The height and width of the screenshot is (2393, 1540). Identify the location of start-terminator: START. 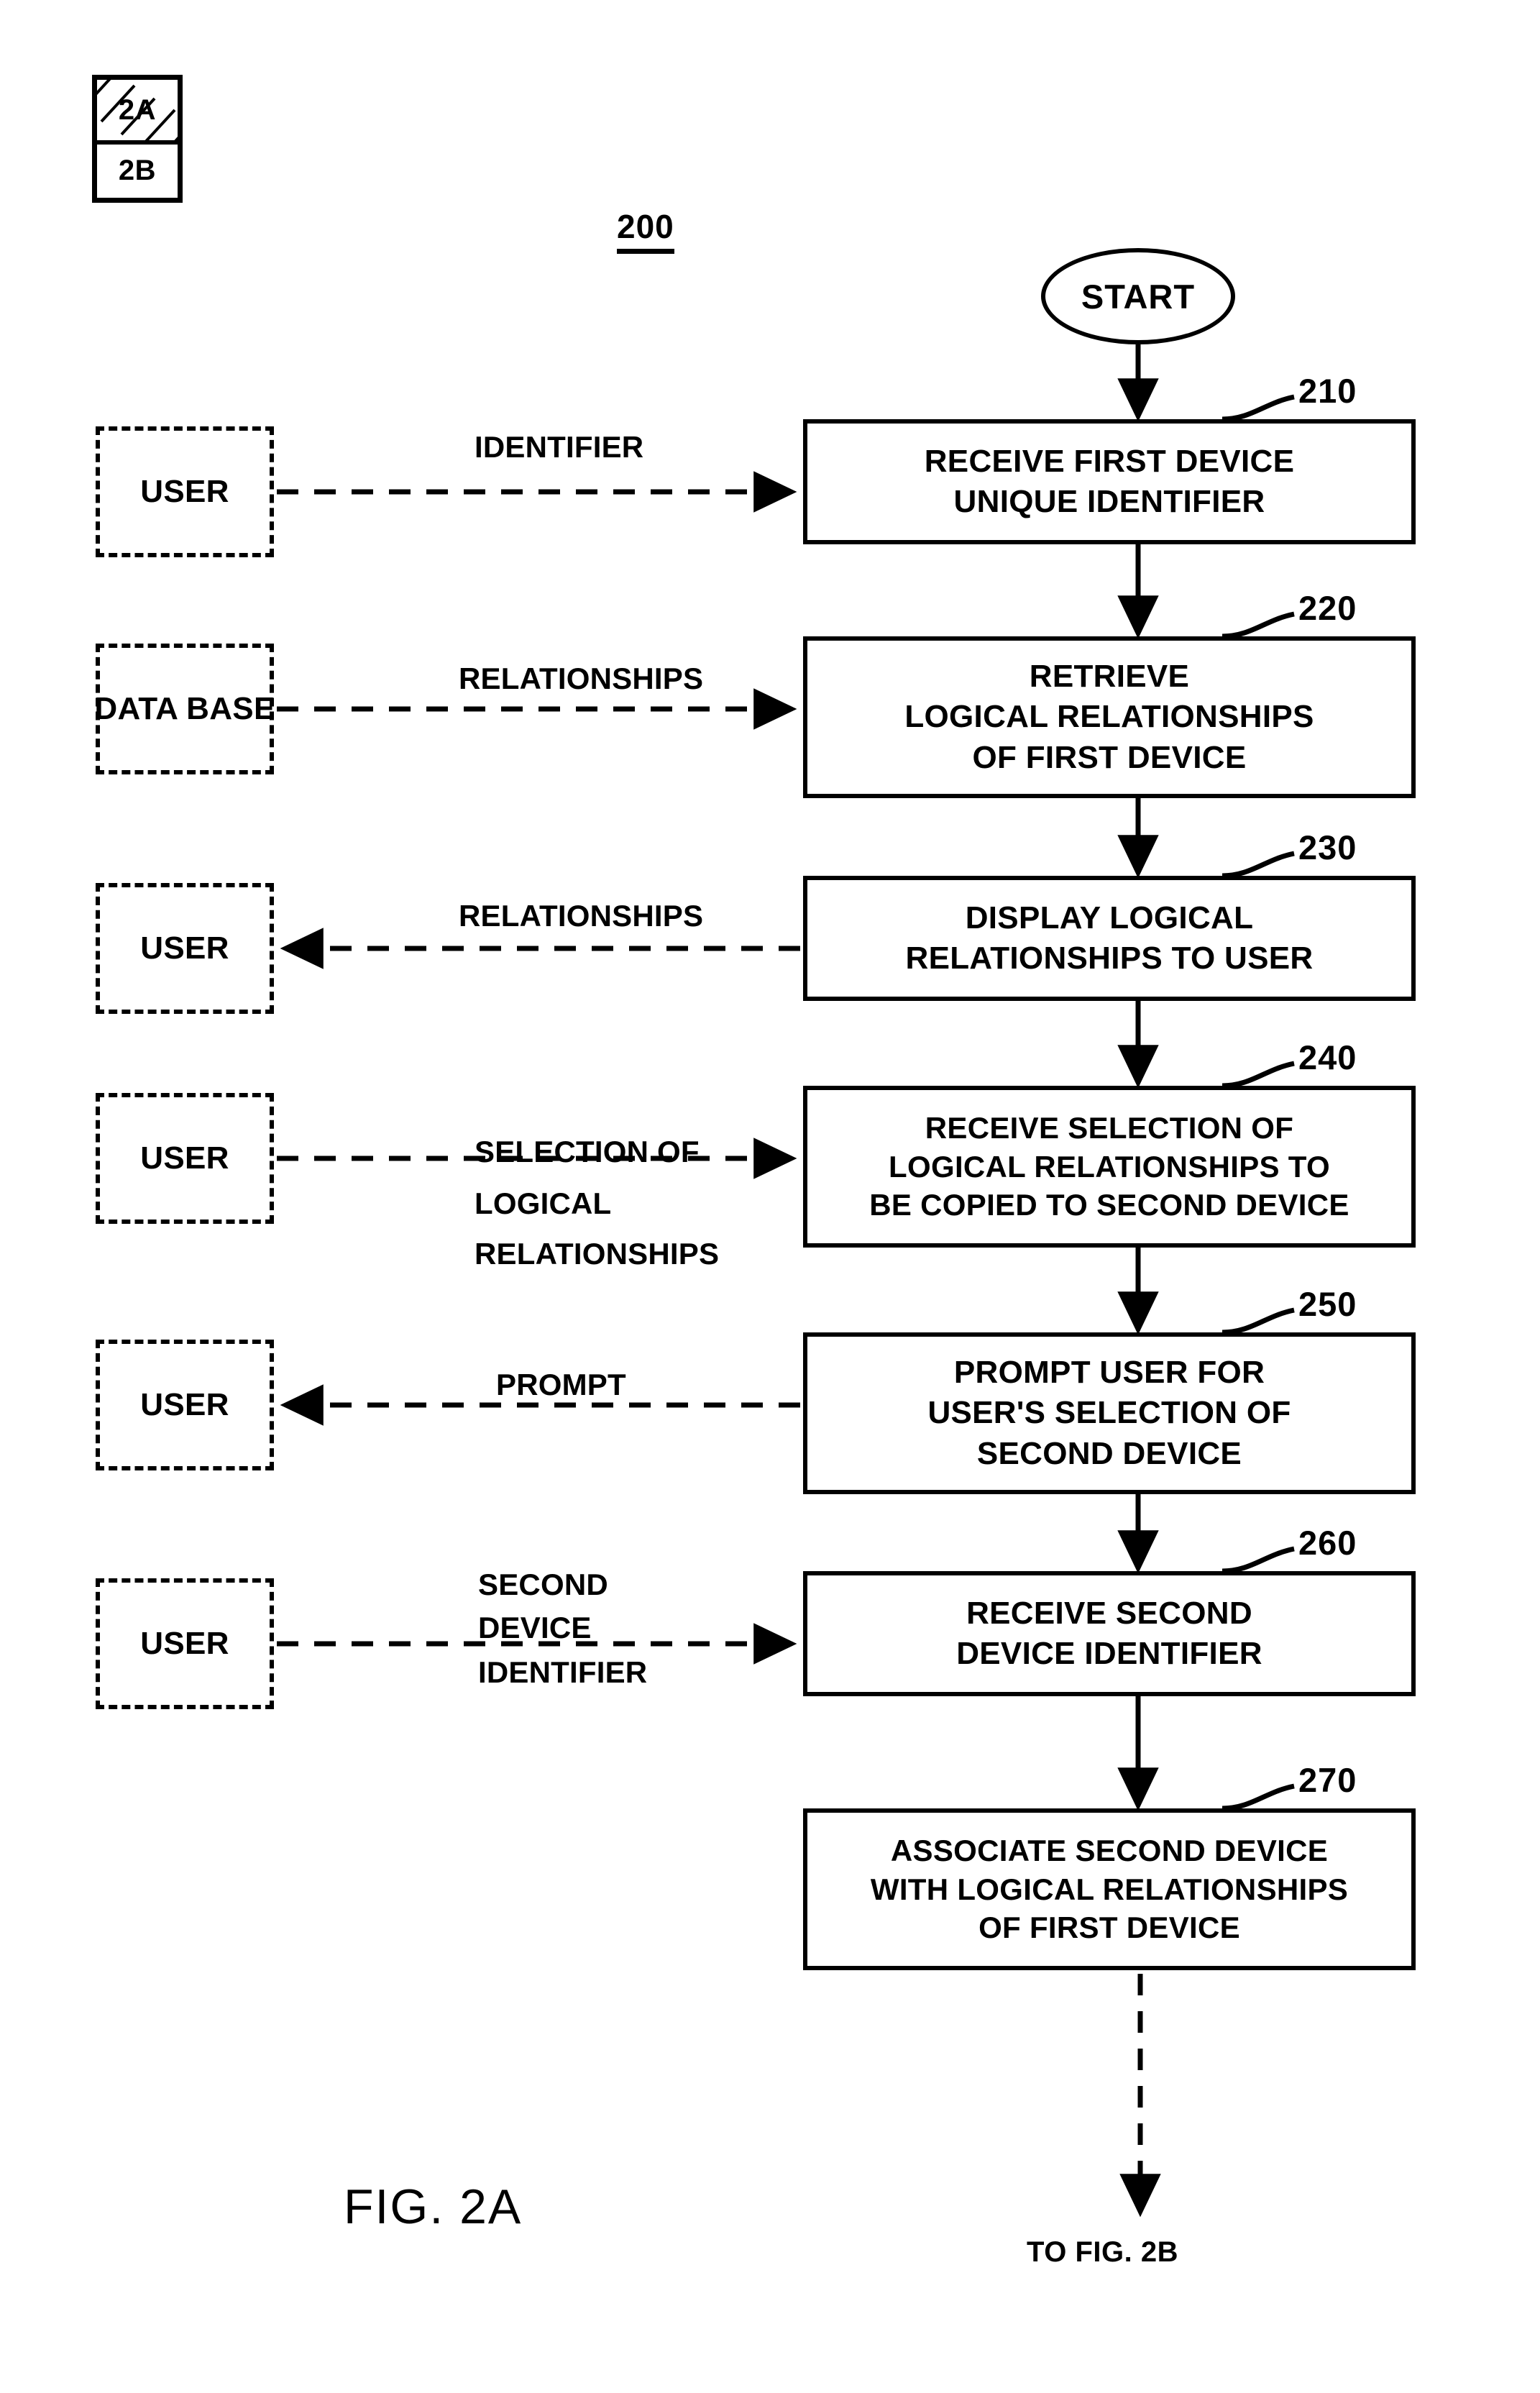
(1138, 296).